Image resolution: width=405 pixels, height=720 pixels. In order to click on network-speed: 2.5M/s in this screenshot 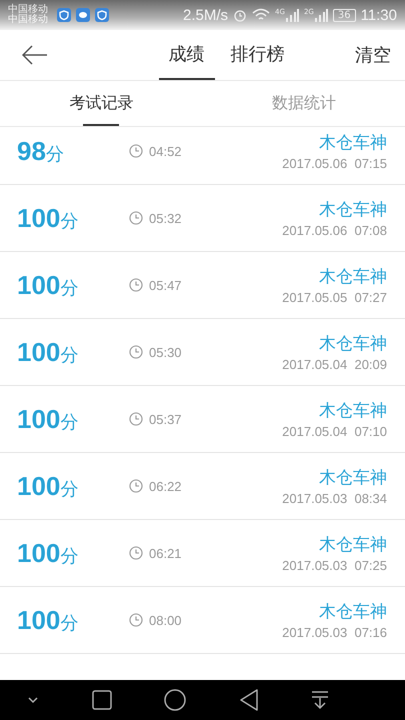, I will do `click(205, 15)`.